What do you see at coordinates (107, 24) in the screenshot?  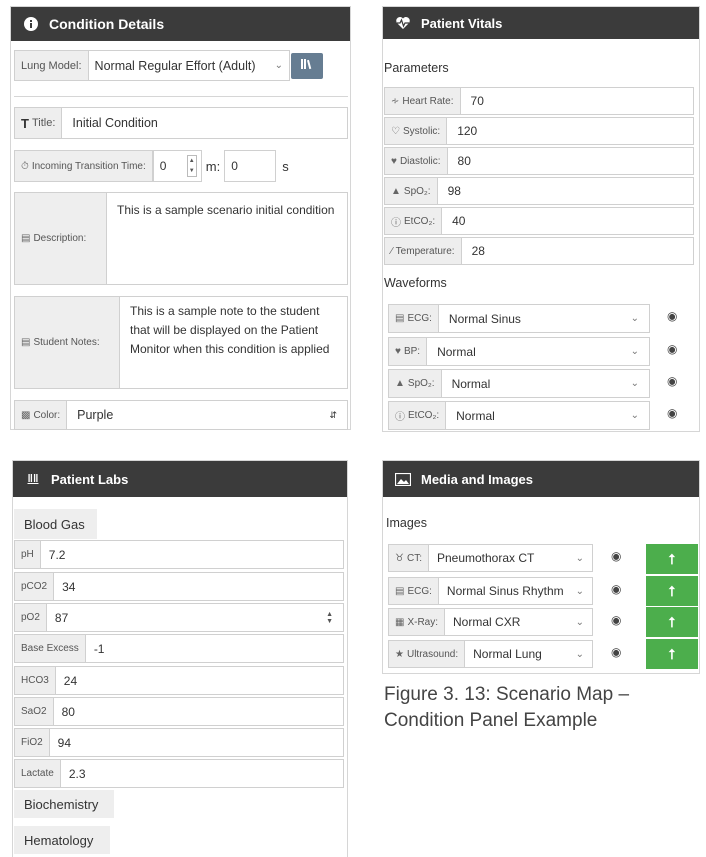 I see `condition-details-title: Condition Details` at bounding box center [107, 24].